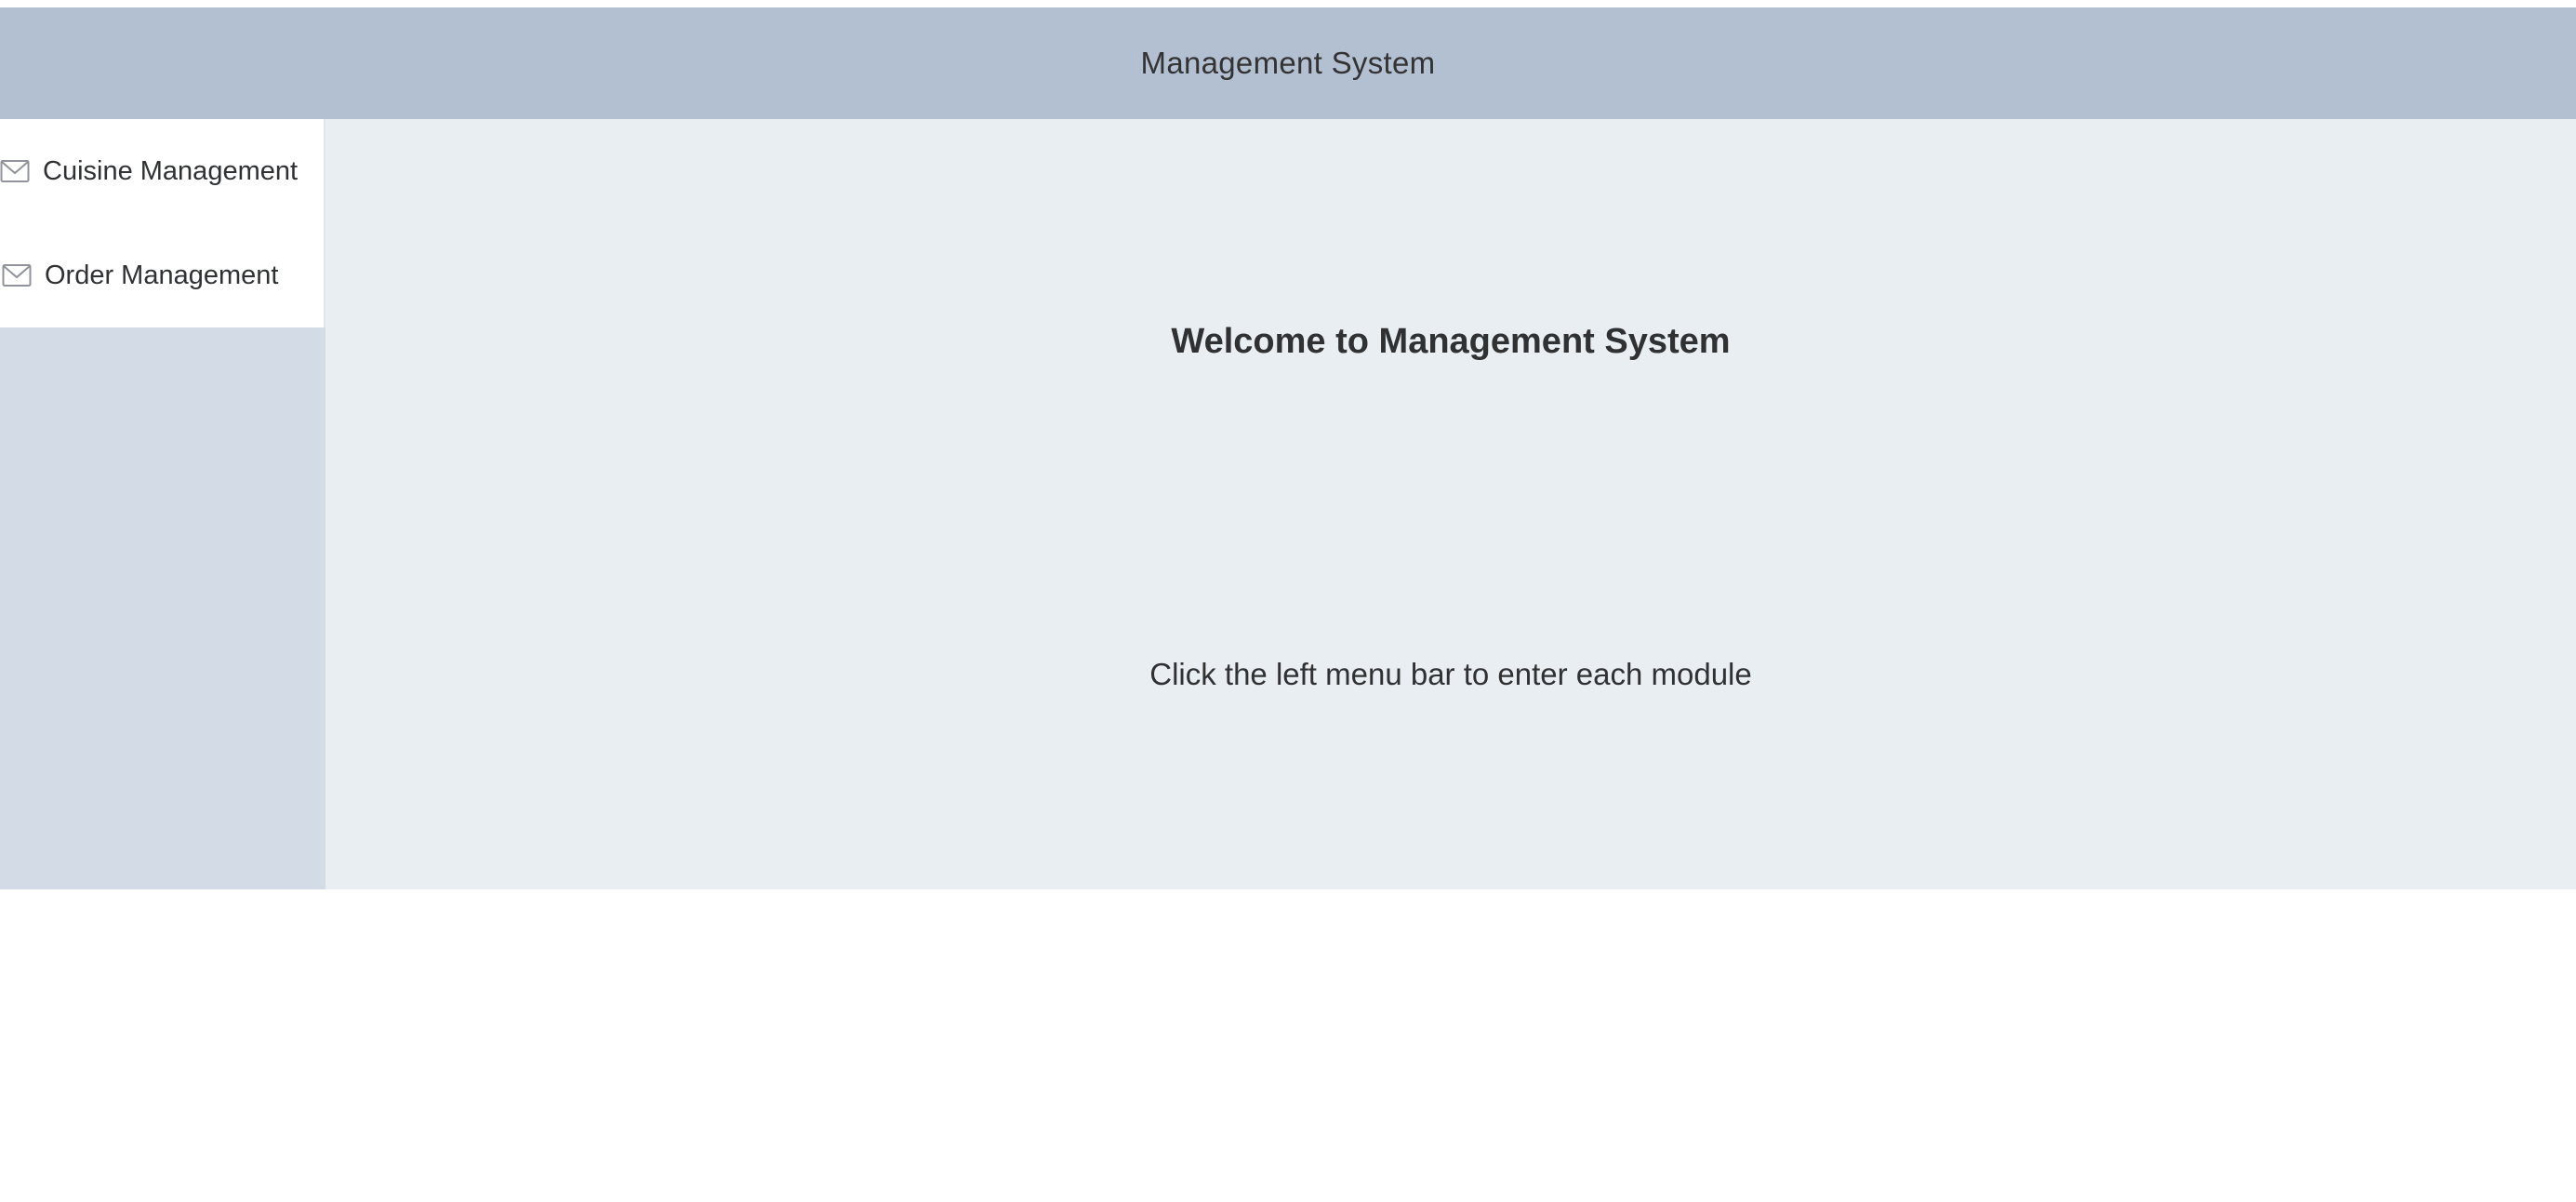 The image size is (2576, 1202). I want to click on sidebar-item-label: Order Management, so click(162, 275).